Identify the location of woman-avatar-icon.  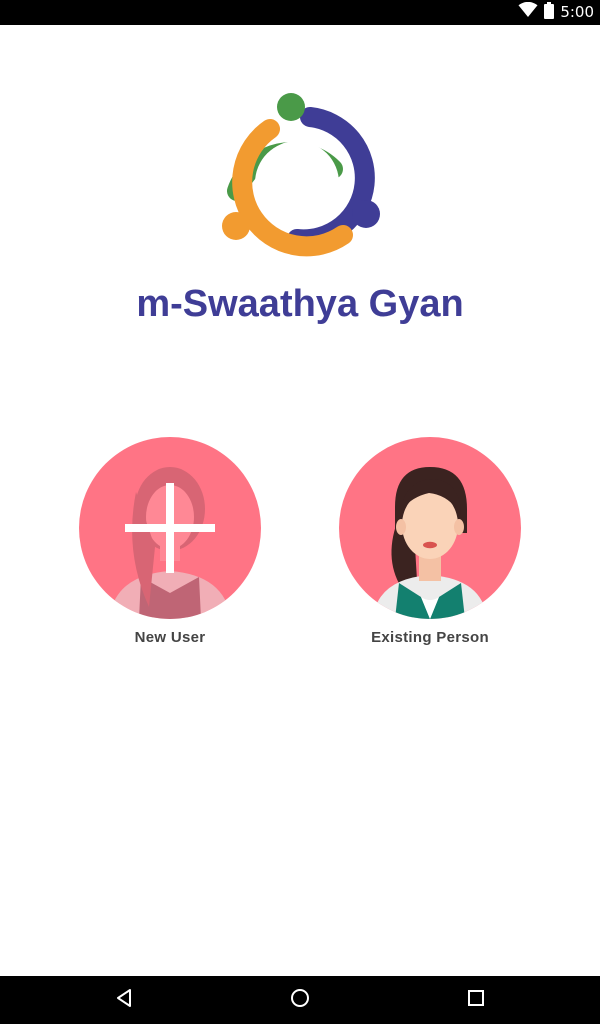
(430, 528).